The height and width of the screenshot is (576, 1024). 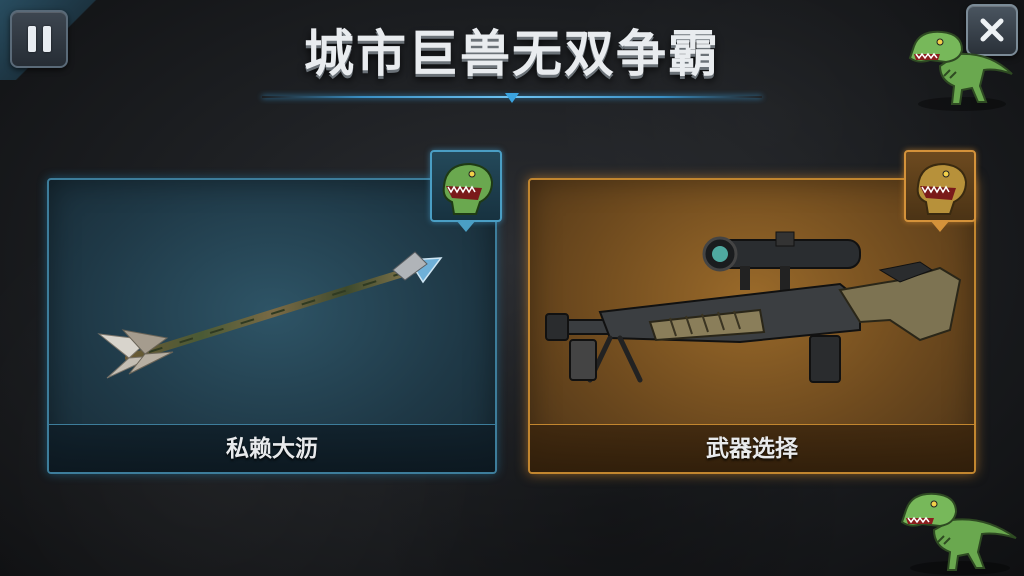 I want to click on page-title: 城市巨兽无双争霸, so click(x=512, y=54).